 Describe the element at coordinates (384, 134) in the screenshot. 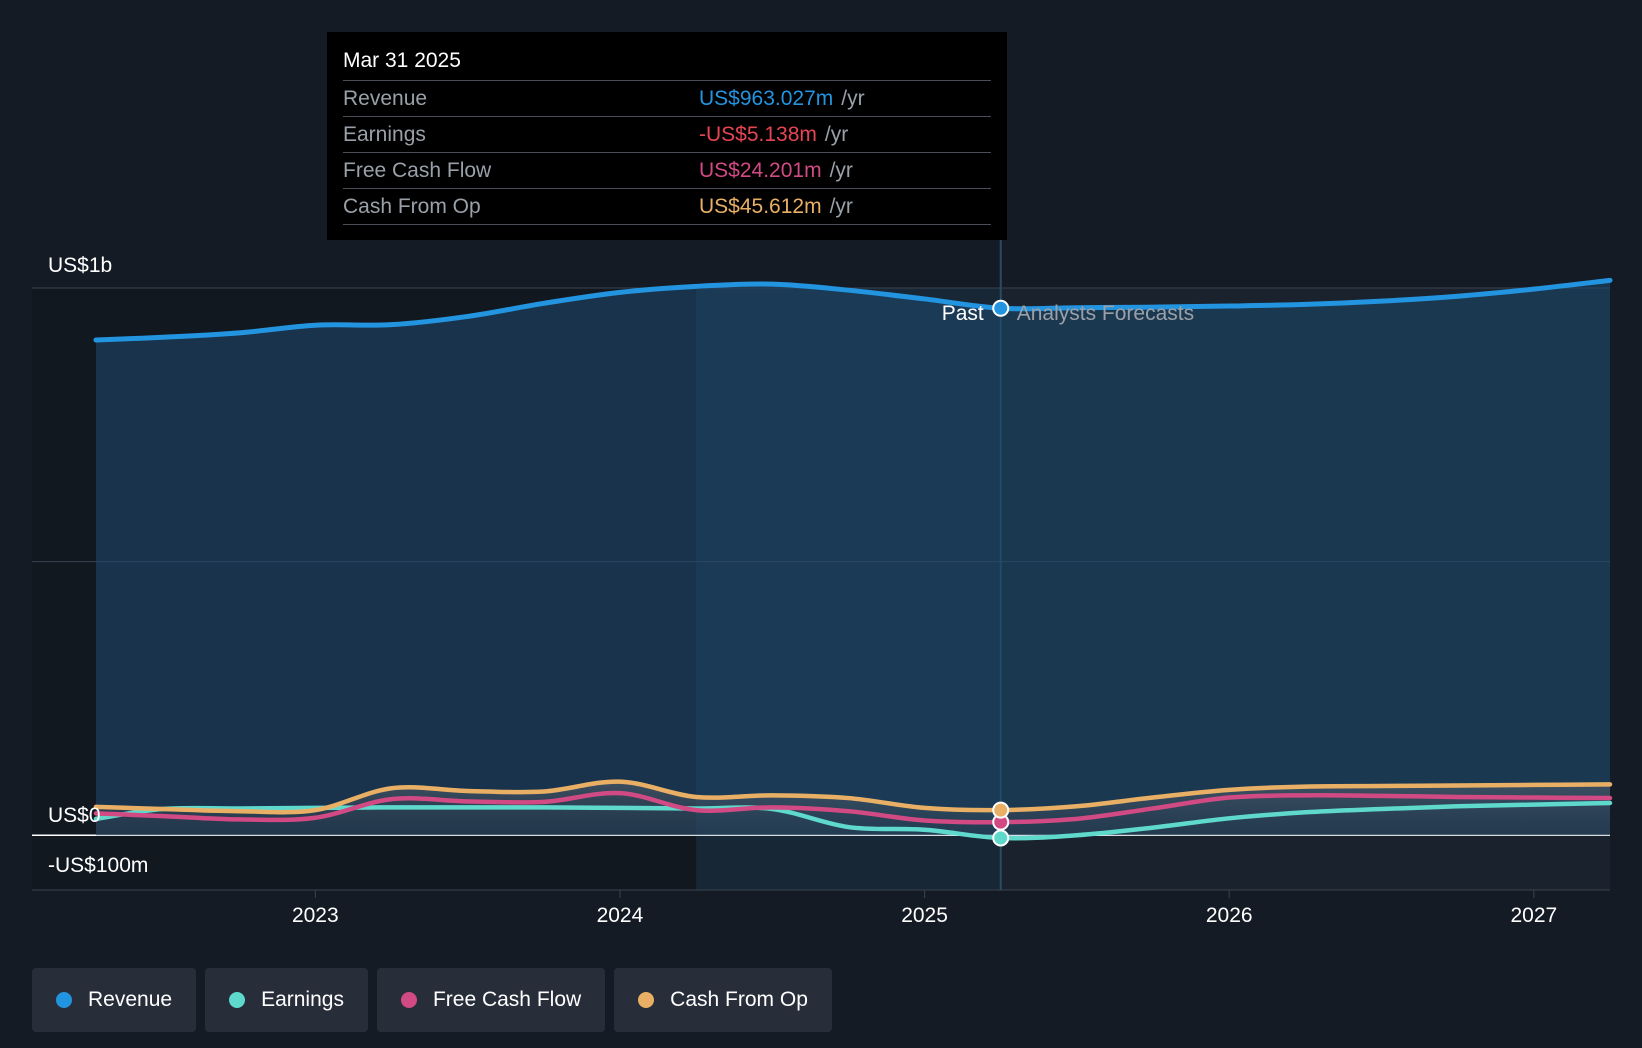

I see `tooltip-label: Earnings` at that location.